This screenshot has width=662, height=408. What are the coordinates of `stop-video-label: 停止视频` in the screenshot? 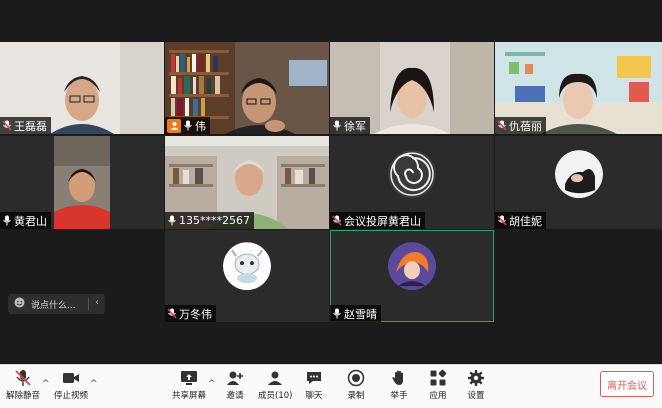 It's located at (71, 396).